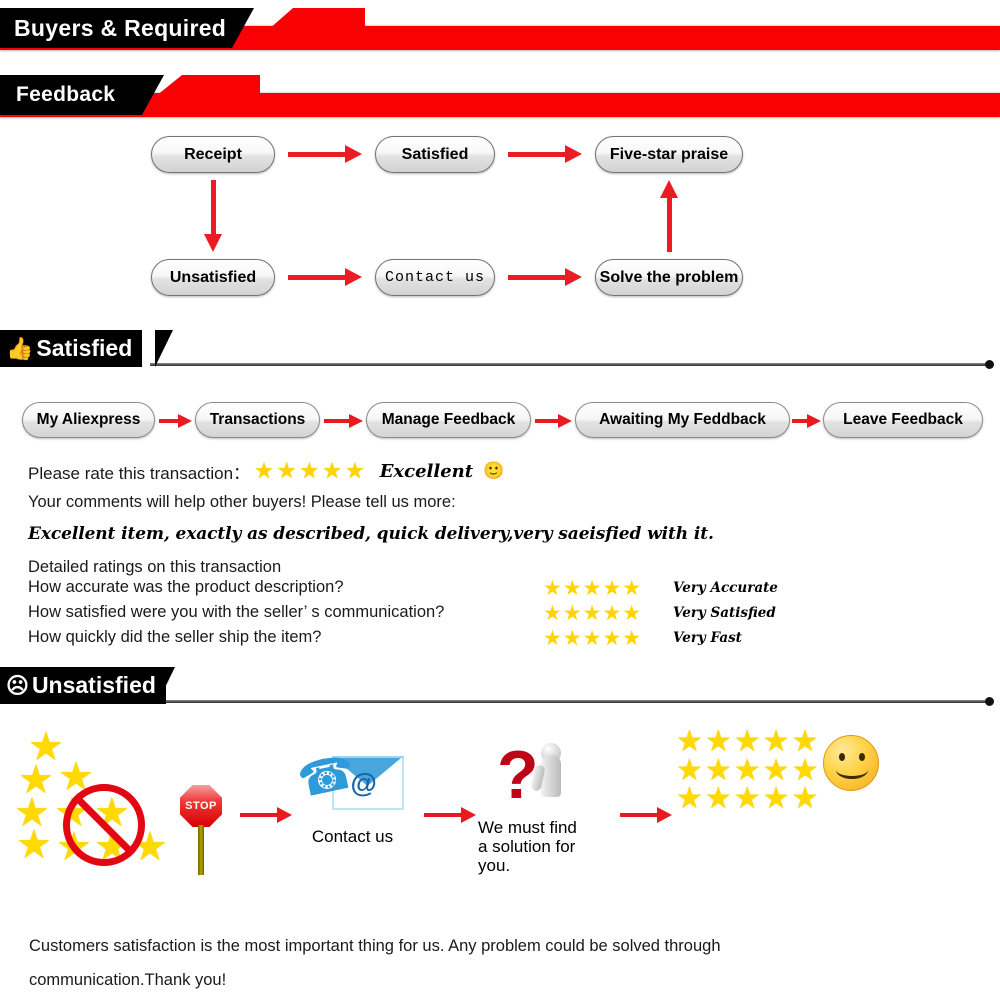 The image size is (1000, 1000). I want to click on detail-value-communication: Very Satisfied, so click(724, 613).